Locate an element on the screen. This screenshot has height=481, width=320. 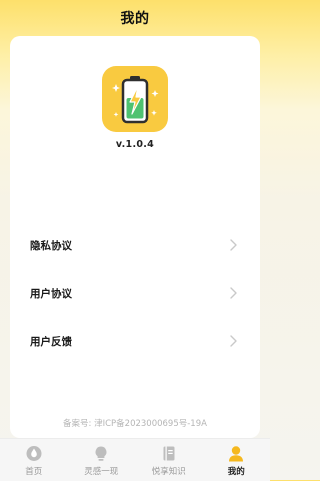
tab-label: 我的 is located at coordinates (236, 472).